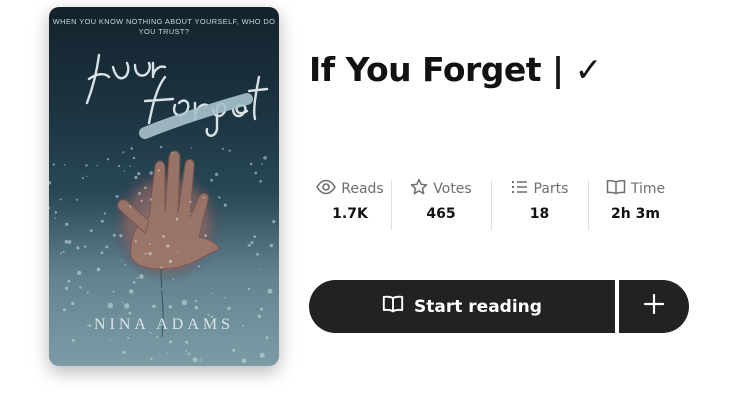  I want to click on book-open-icon, so click(393, 306).